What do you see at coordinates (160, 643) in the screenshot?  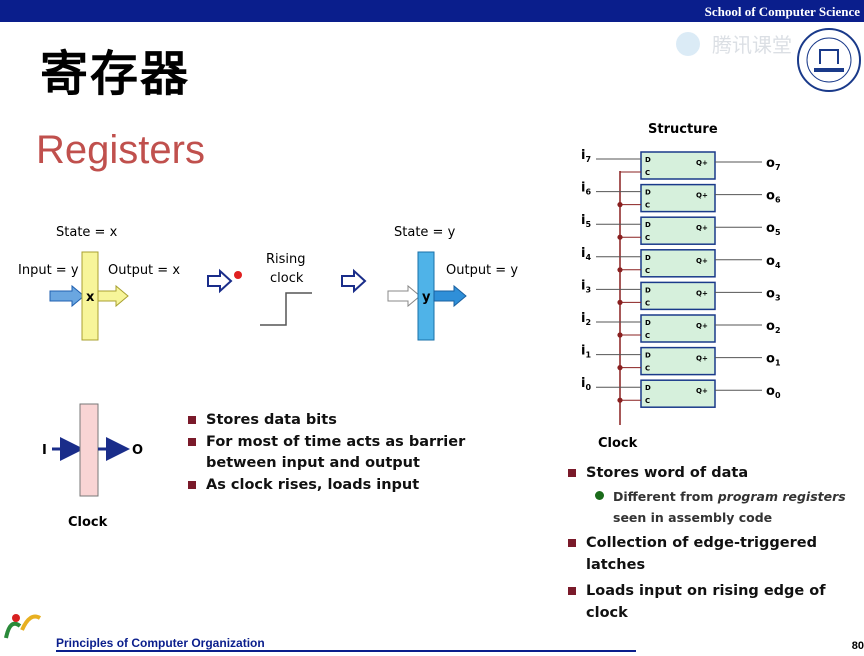 I see `course-name: Principles of Computer Organization` at bounding box center [160, 643].